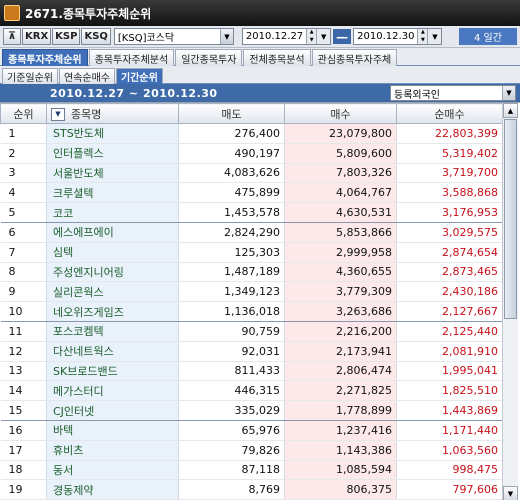 The height and width of the screenshot is (500, 520). I want to click on cell-name: SK브로드밴드, so click(112, 371).